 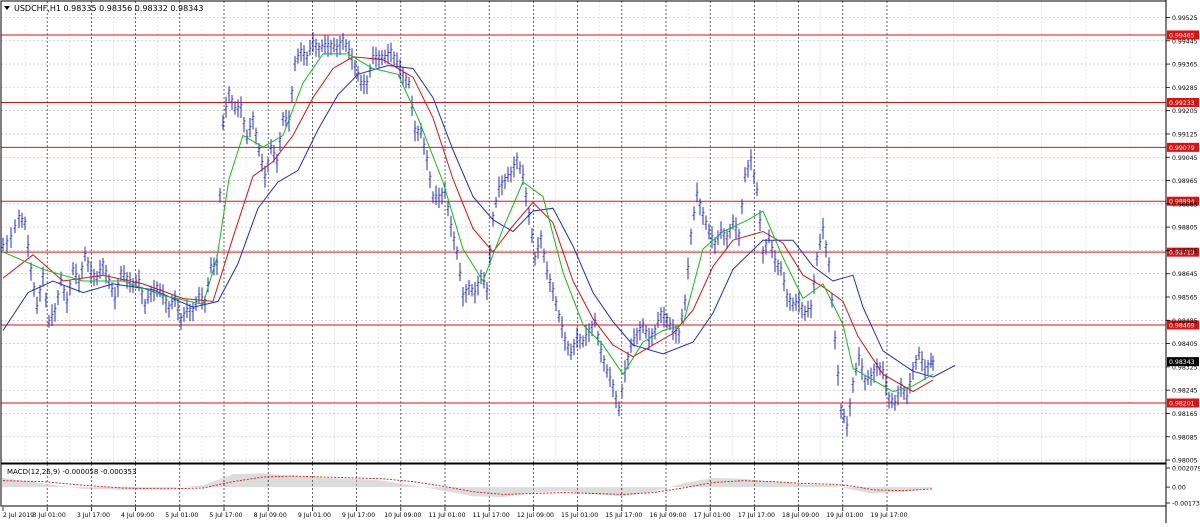 What do you see at coordinates (1185, 437) in the screenshot?
I see `price-tick-label: 0.98085` at bounding box center [1185, 437].